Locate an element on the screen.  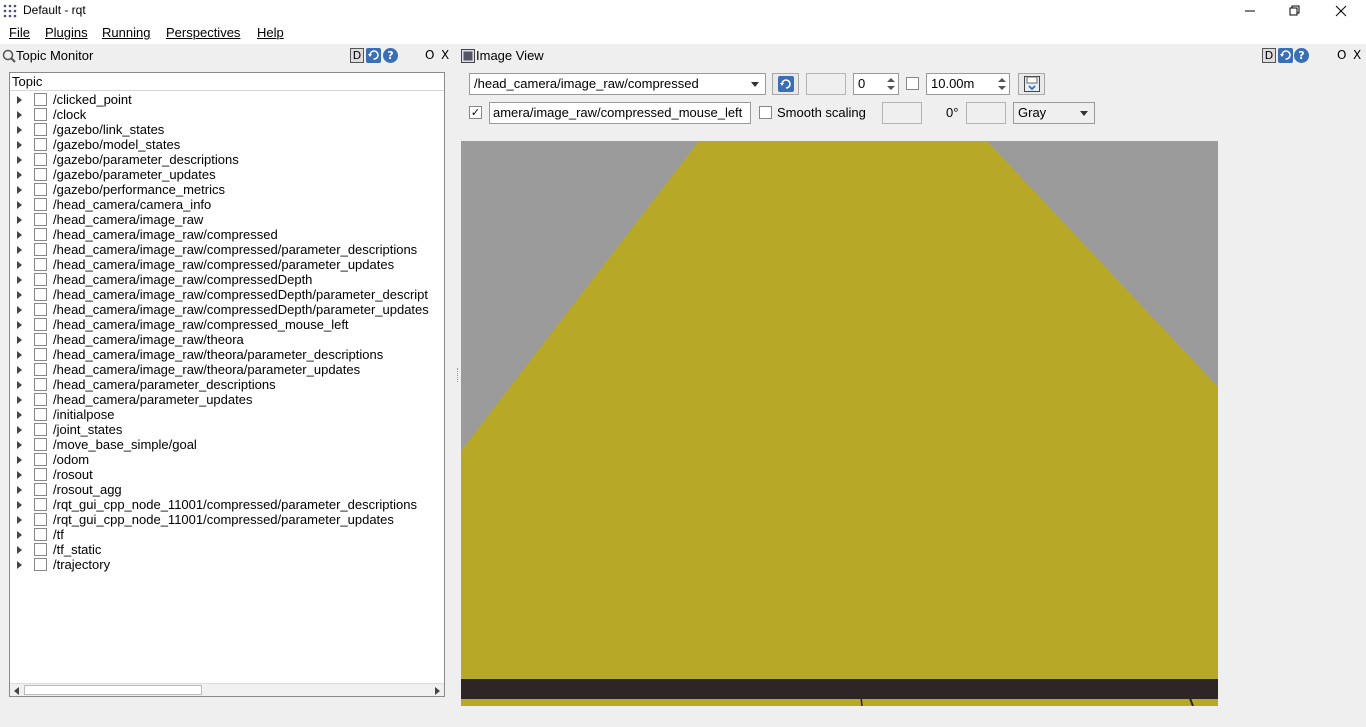
menu-plugins: Plugins is located at coordinates (66, 32).